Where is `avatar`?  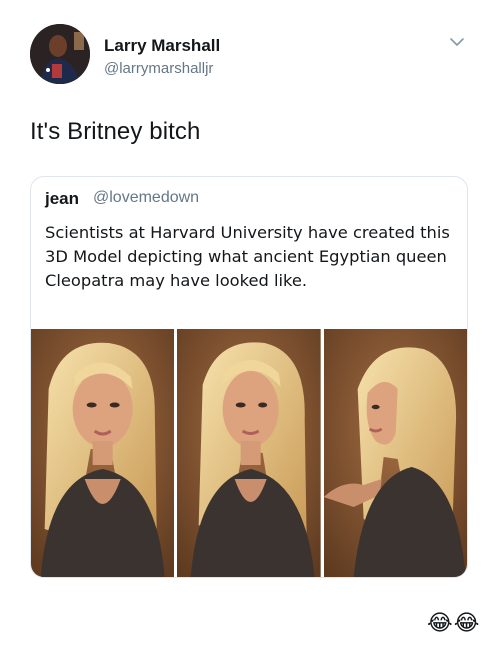 avatar is located at coordinates (60, 54).